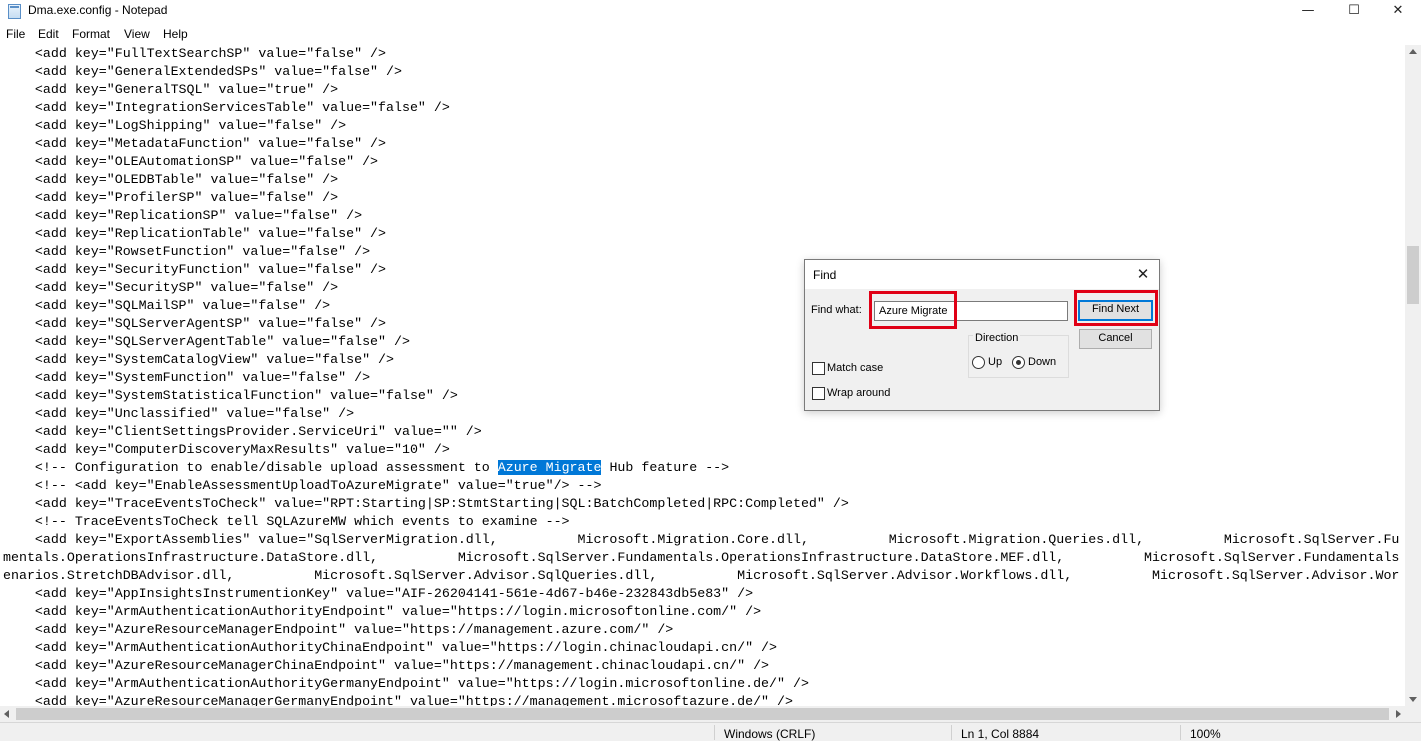 This screenshot has width=1421, height=741. I want to click on wrap-around-label: Wrap around, so click(858, 393).